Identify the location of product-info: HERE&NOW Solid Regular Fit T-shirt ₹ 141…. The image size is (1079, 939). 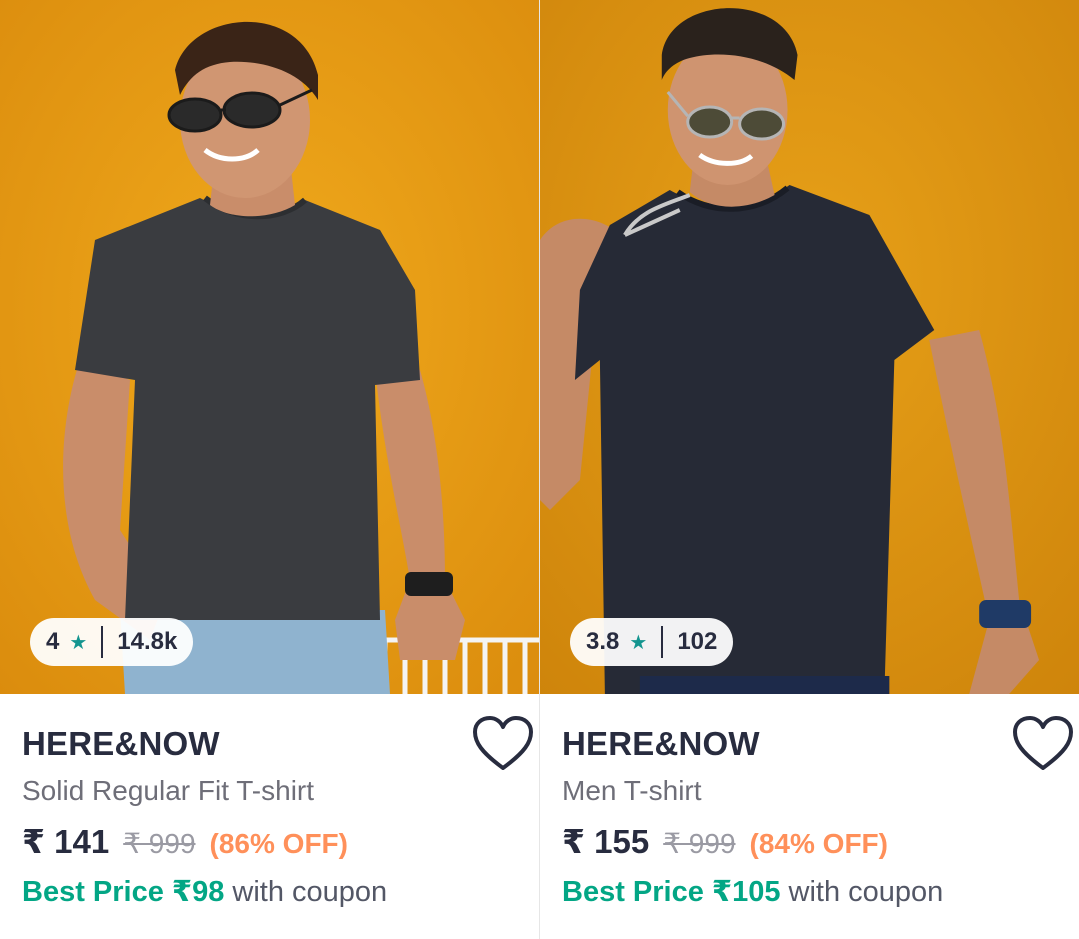
(269, 803).